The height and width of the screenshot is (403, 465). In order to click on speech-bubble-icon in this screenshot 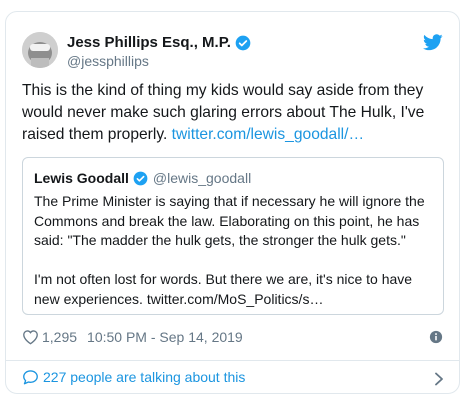, I will do `click(30, 377)`.